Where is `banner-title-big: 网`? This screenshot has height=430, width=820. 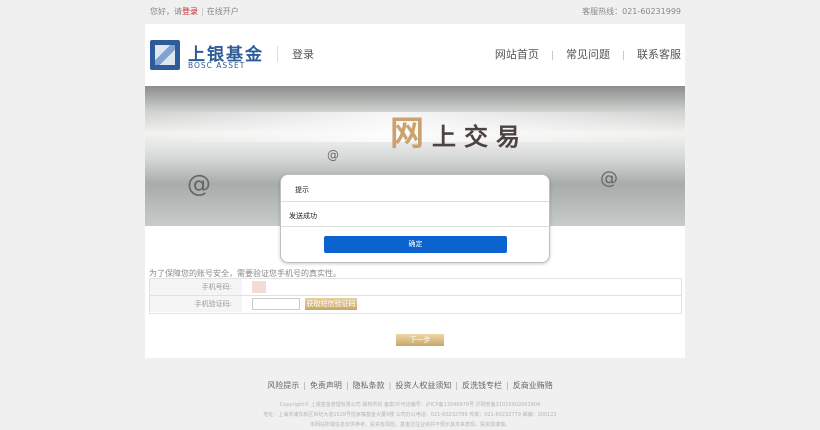
banner-title-big: 网 is located at coordinates (411, 134).